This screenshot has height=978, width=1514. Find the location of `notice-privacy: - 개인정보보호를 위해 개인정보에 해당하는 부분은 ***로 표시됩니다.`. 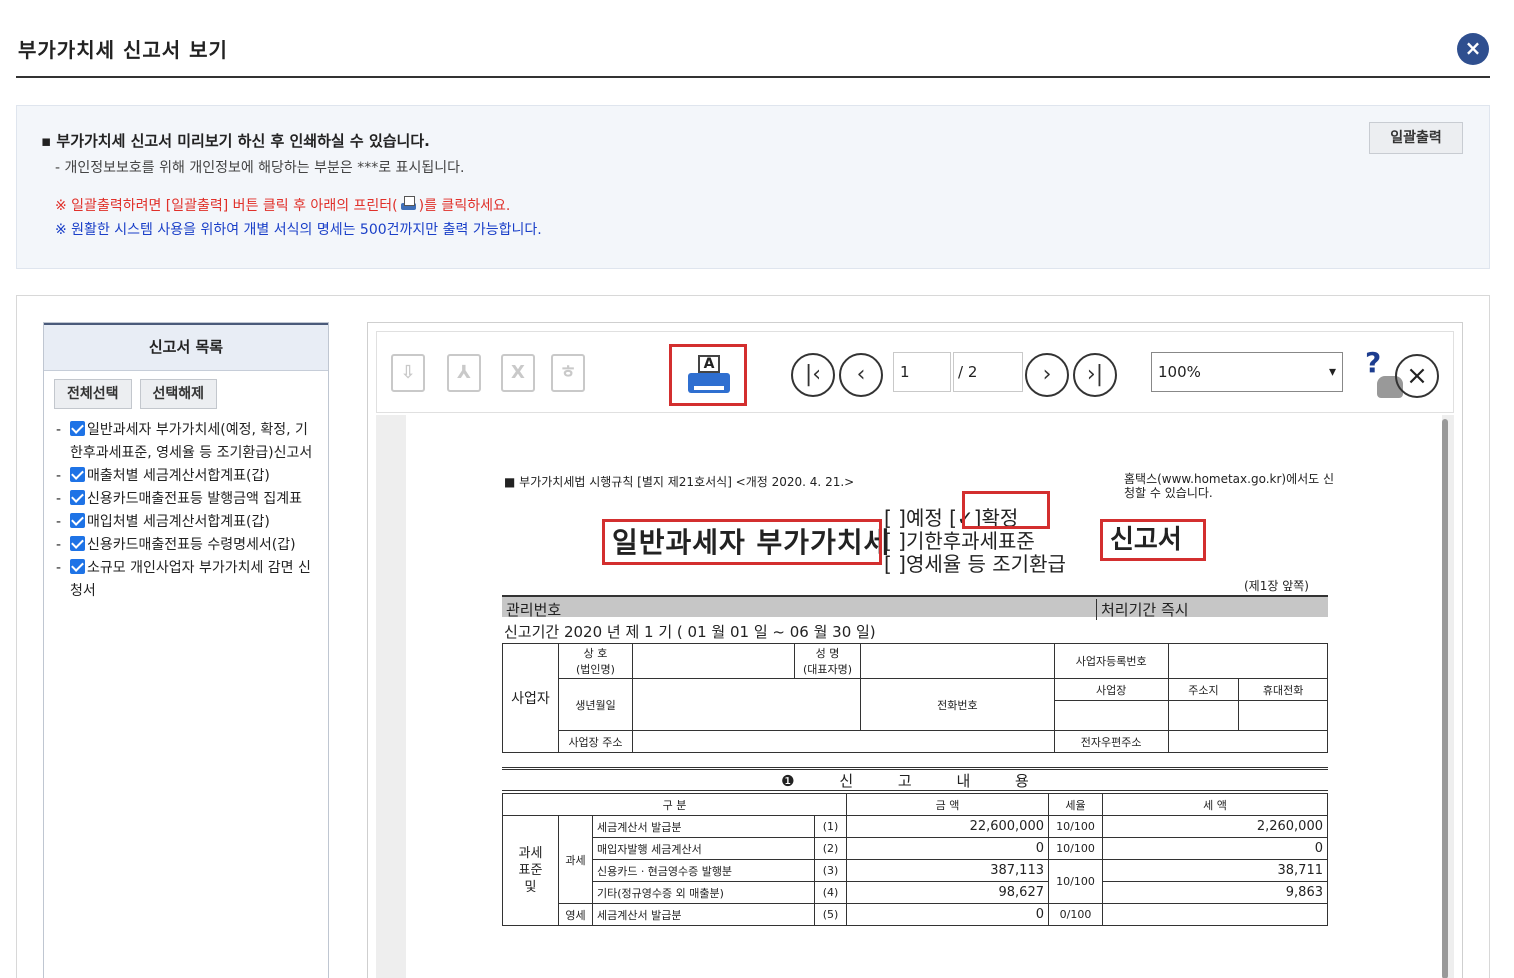

notice-privacy: - 개인정보보호를 위해 개인정보에 해당하는 부분은 ***로 표시됩니다. is located at coordinates (260, 168).